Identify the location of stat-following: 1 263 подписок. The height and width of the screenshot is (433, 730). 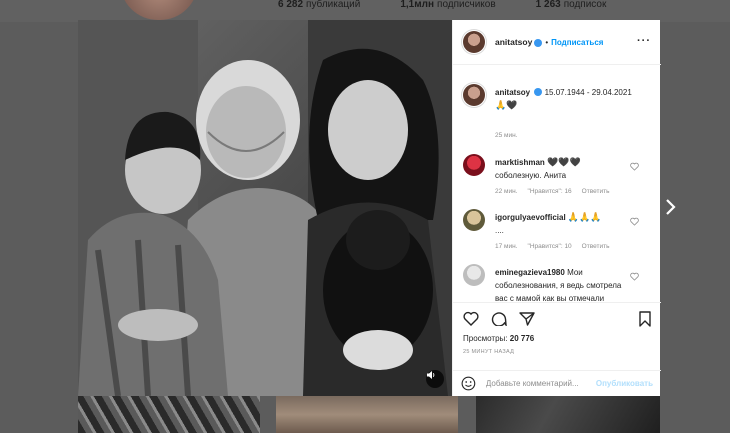
(571, 5).